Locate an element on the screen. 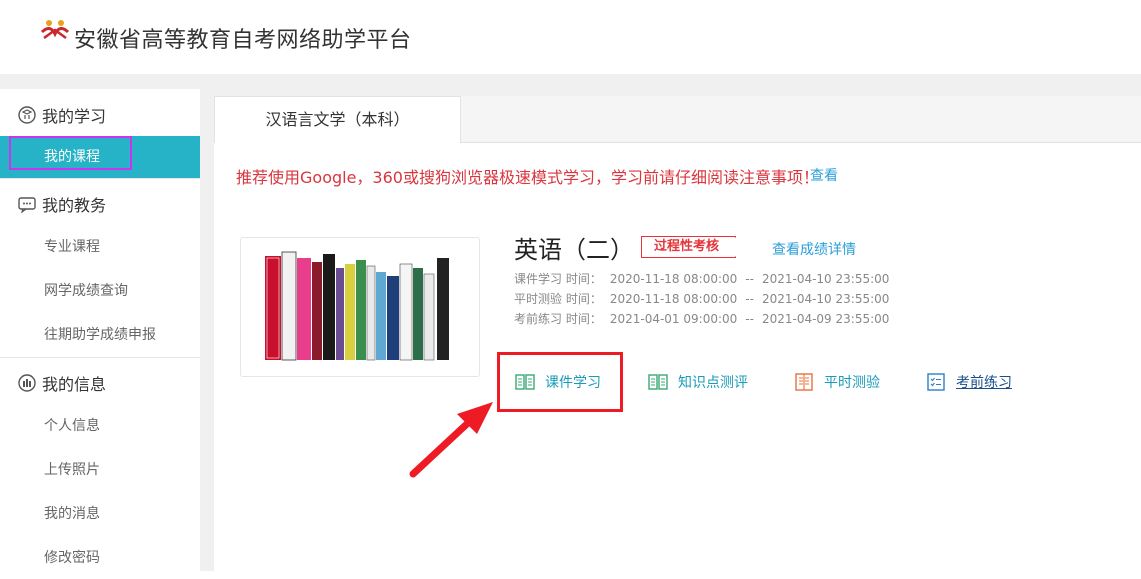 This screenshot has height=579, width=1141. action-label: 考前练习 is located at coordinates (984, 383).